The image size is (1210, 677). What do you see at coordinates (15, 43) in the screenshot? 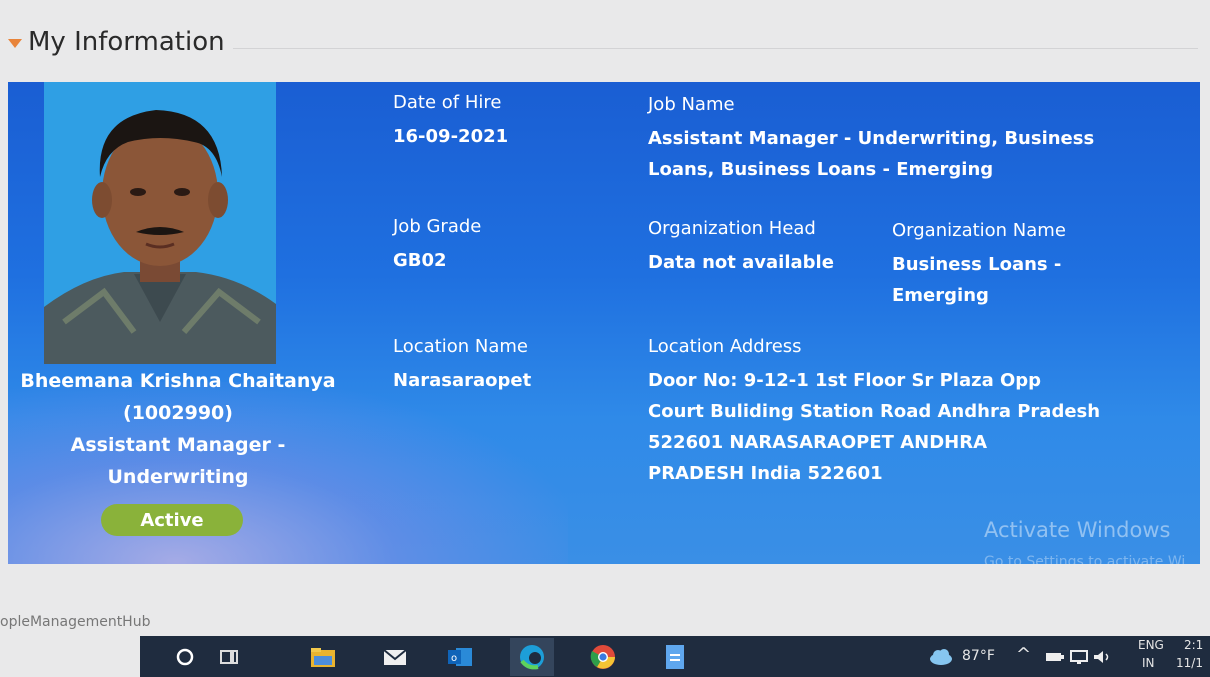
I see `collapse-triangle-icon` at bounding box center [15, 43].